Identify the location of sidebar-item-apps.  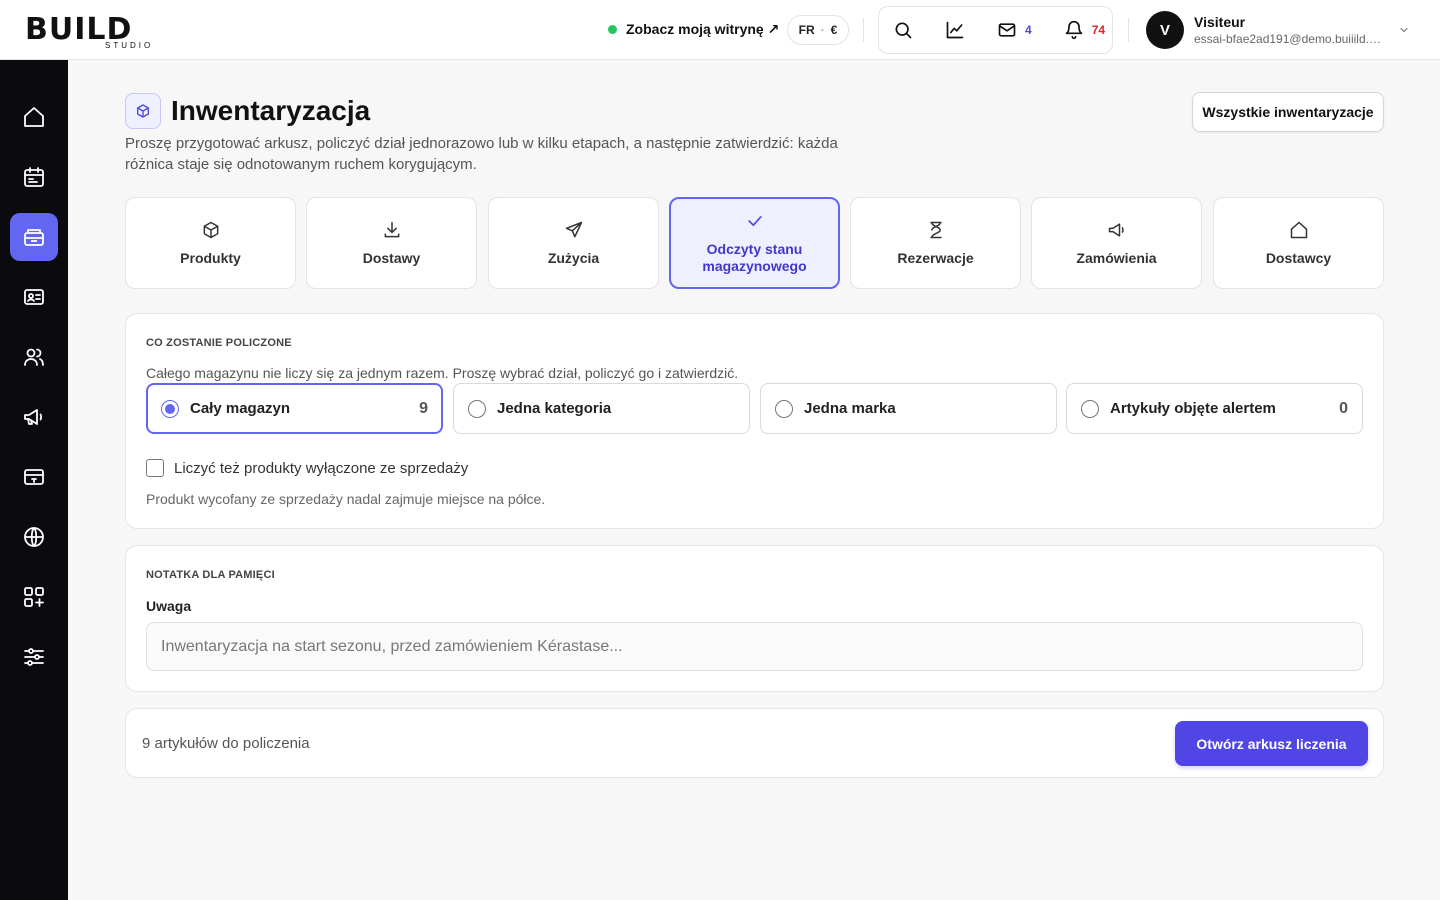
(34, 597).